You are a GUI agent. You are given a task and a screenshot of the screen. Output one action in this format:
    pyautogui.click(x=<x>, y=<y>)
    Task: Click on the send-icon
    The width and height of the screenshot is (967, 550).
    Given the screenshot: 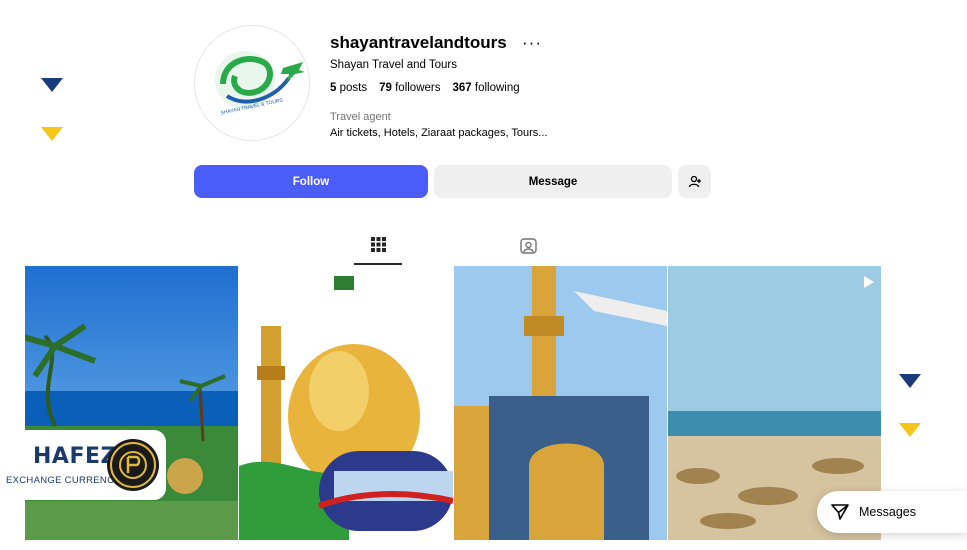 What is the action you would take?
    pyautogui.click(x=840, y=512)
    